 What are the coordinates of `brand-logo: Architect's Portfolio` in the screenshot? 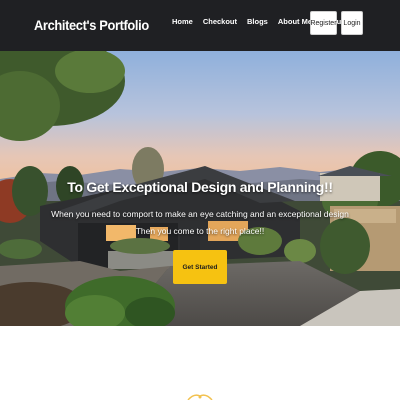 It's located at (91, 25).